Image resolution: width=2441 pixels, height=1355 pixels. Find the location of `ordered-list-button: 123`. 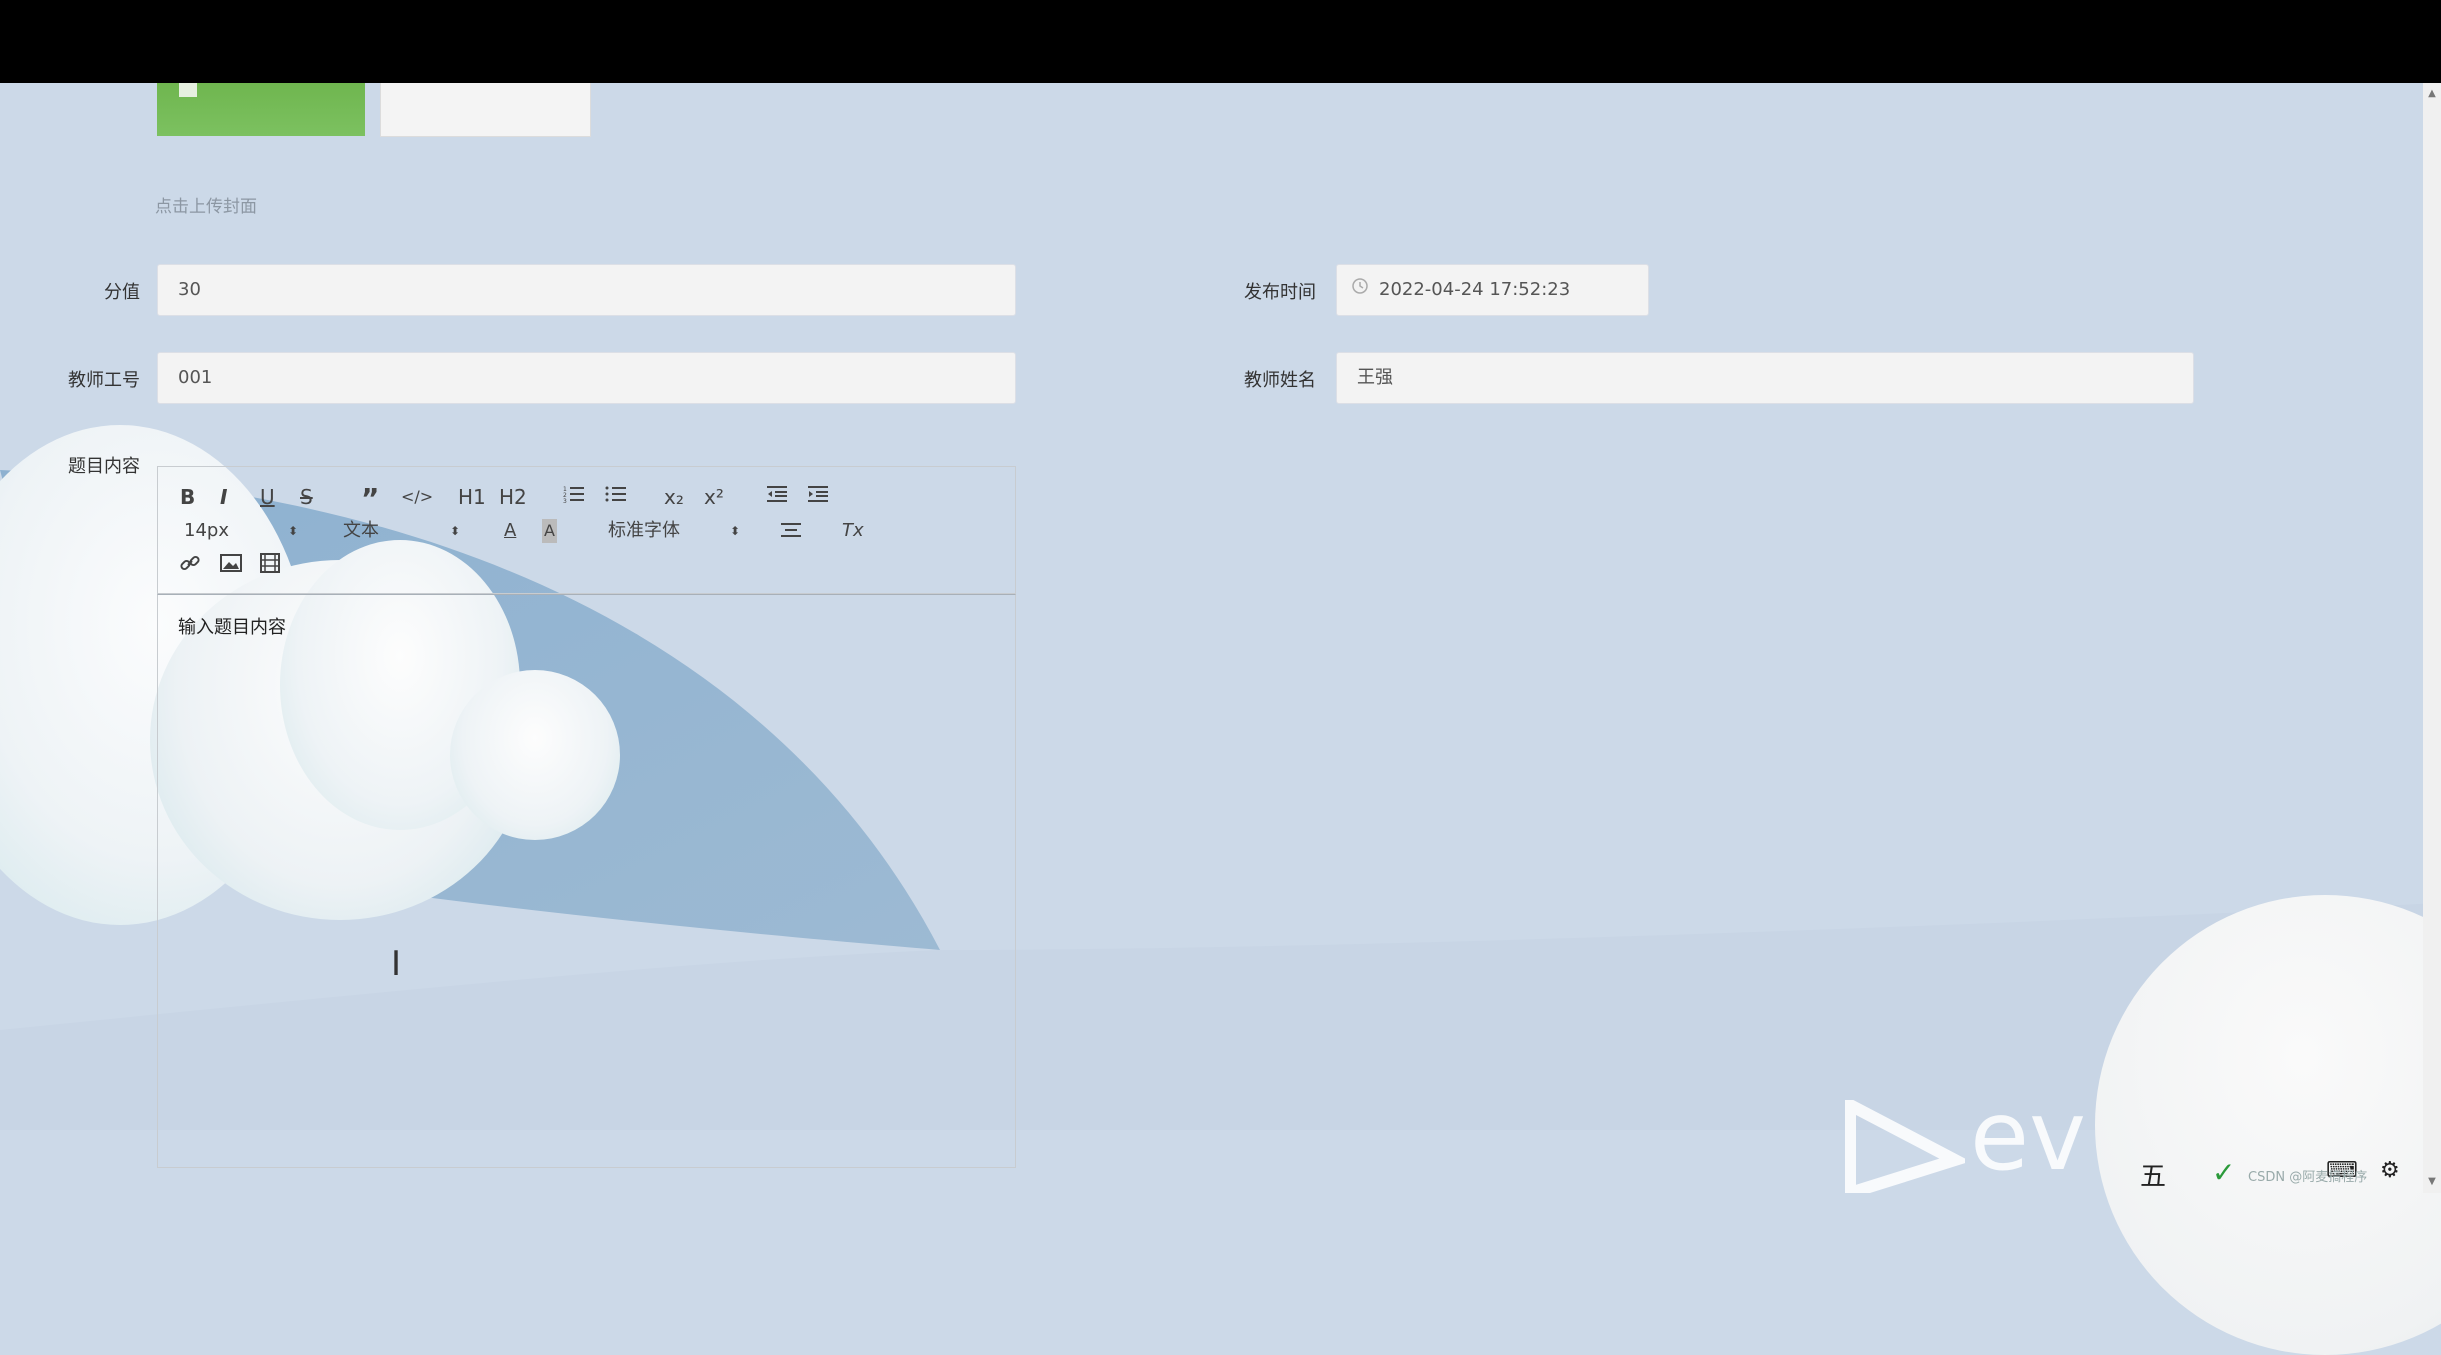

ordered-list-button: 123 is located at coordinates (574, 496).